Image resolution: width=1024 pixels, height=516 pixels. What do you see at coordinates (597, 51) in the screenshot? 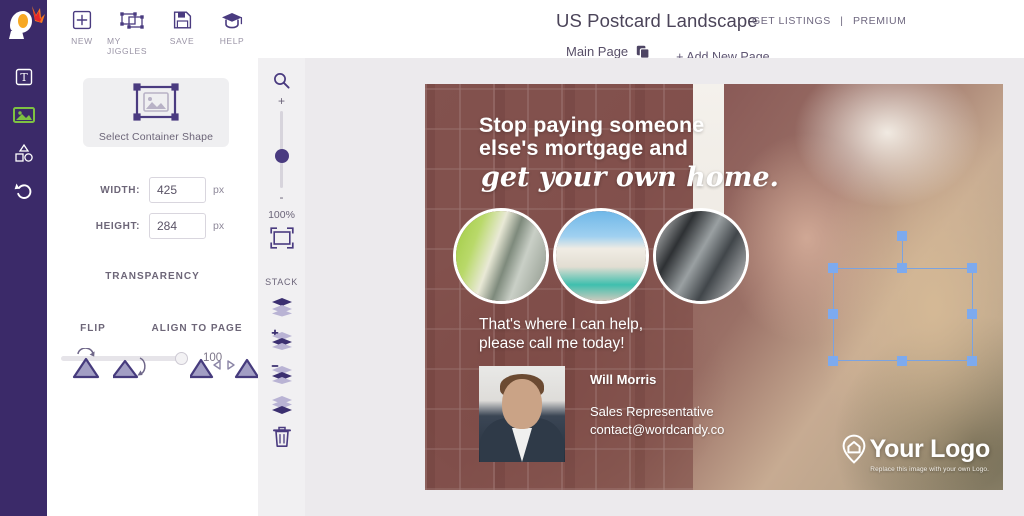
I see `tab-main-page-label: Main Page` at bounding box center [597, 51].